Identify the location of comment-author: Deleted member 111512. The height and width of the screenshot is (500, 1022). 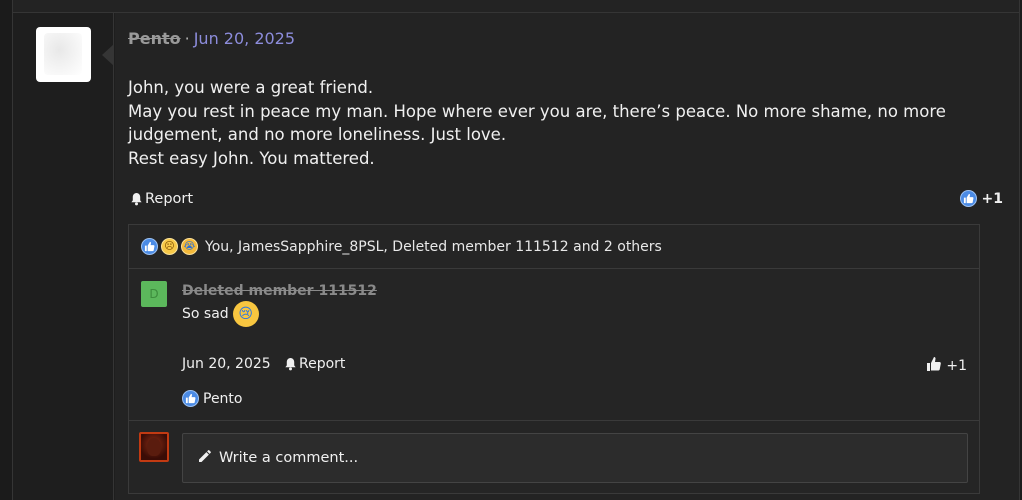
(279, 291).